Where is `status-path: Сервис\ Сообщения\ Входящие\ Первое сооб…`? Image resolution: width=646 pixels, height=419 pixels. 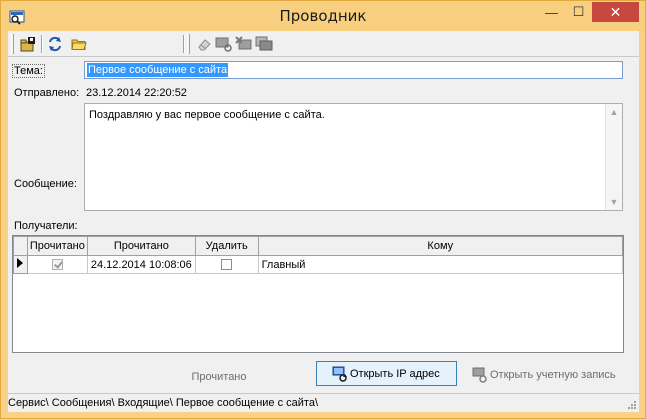 status-path: Сервис\ Сообщения\ Входящие\ Первое сооб… is located at coordinates (163, 403).